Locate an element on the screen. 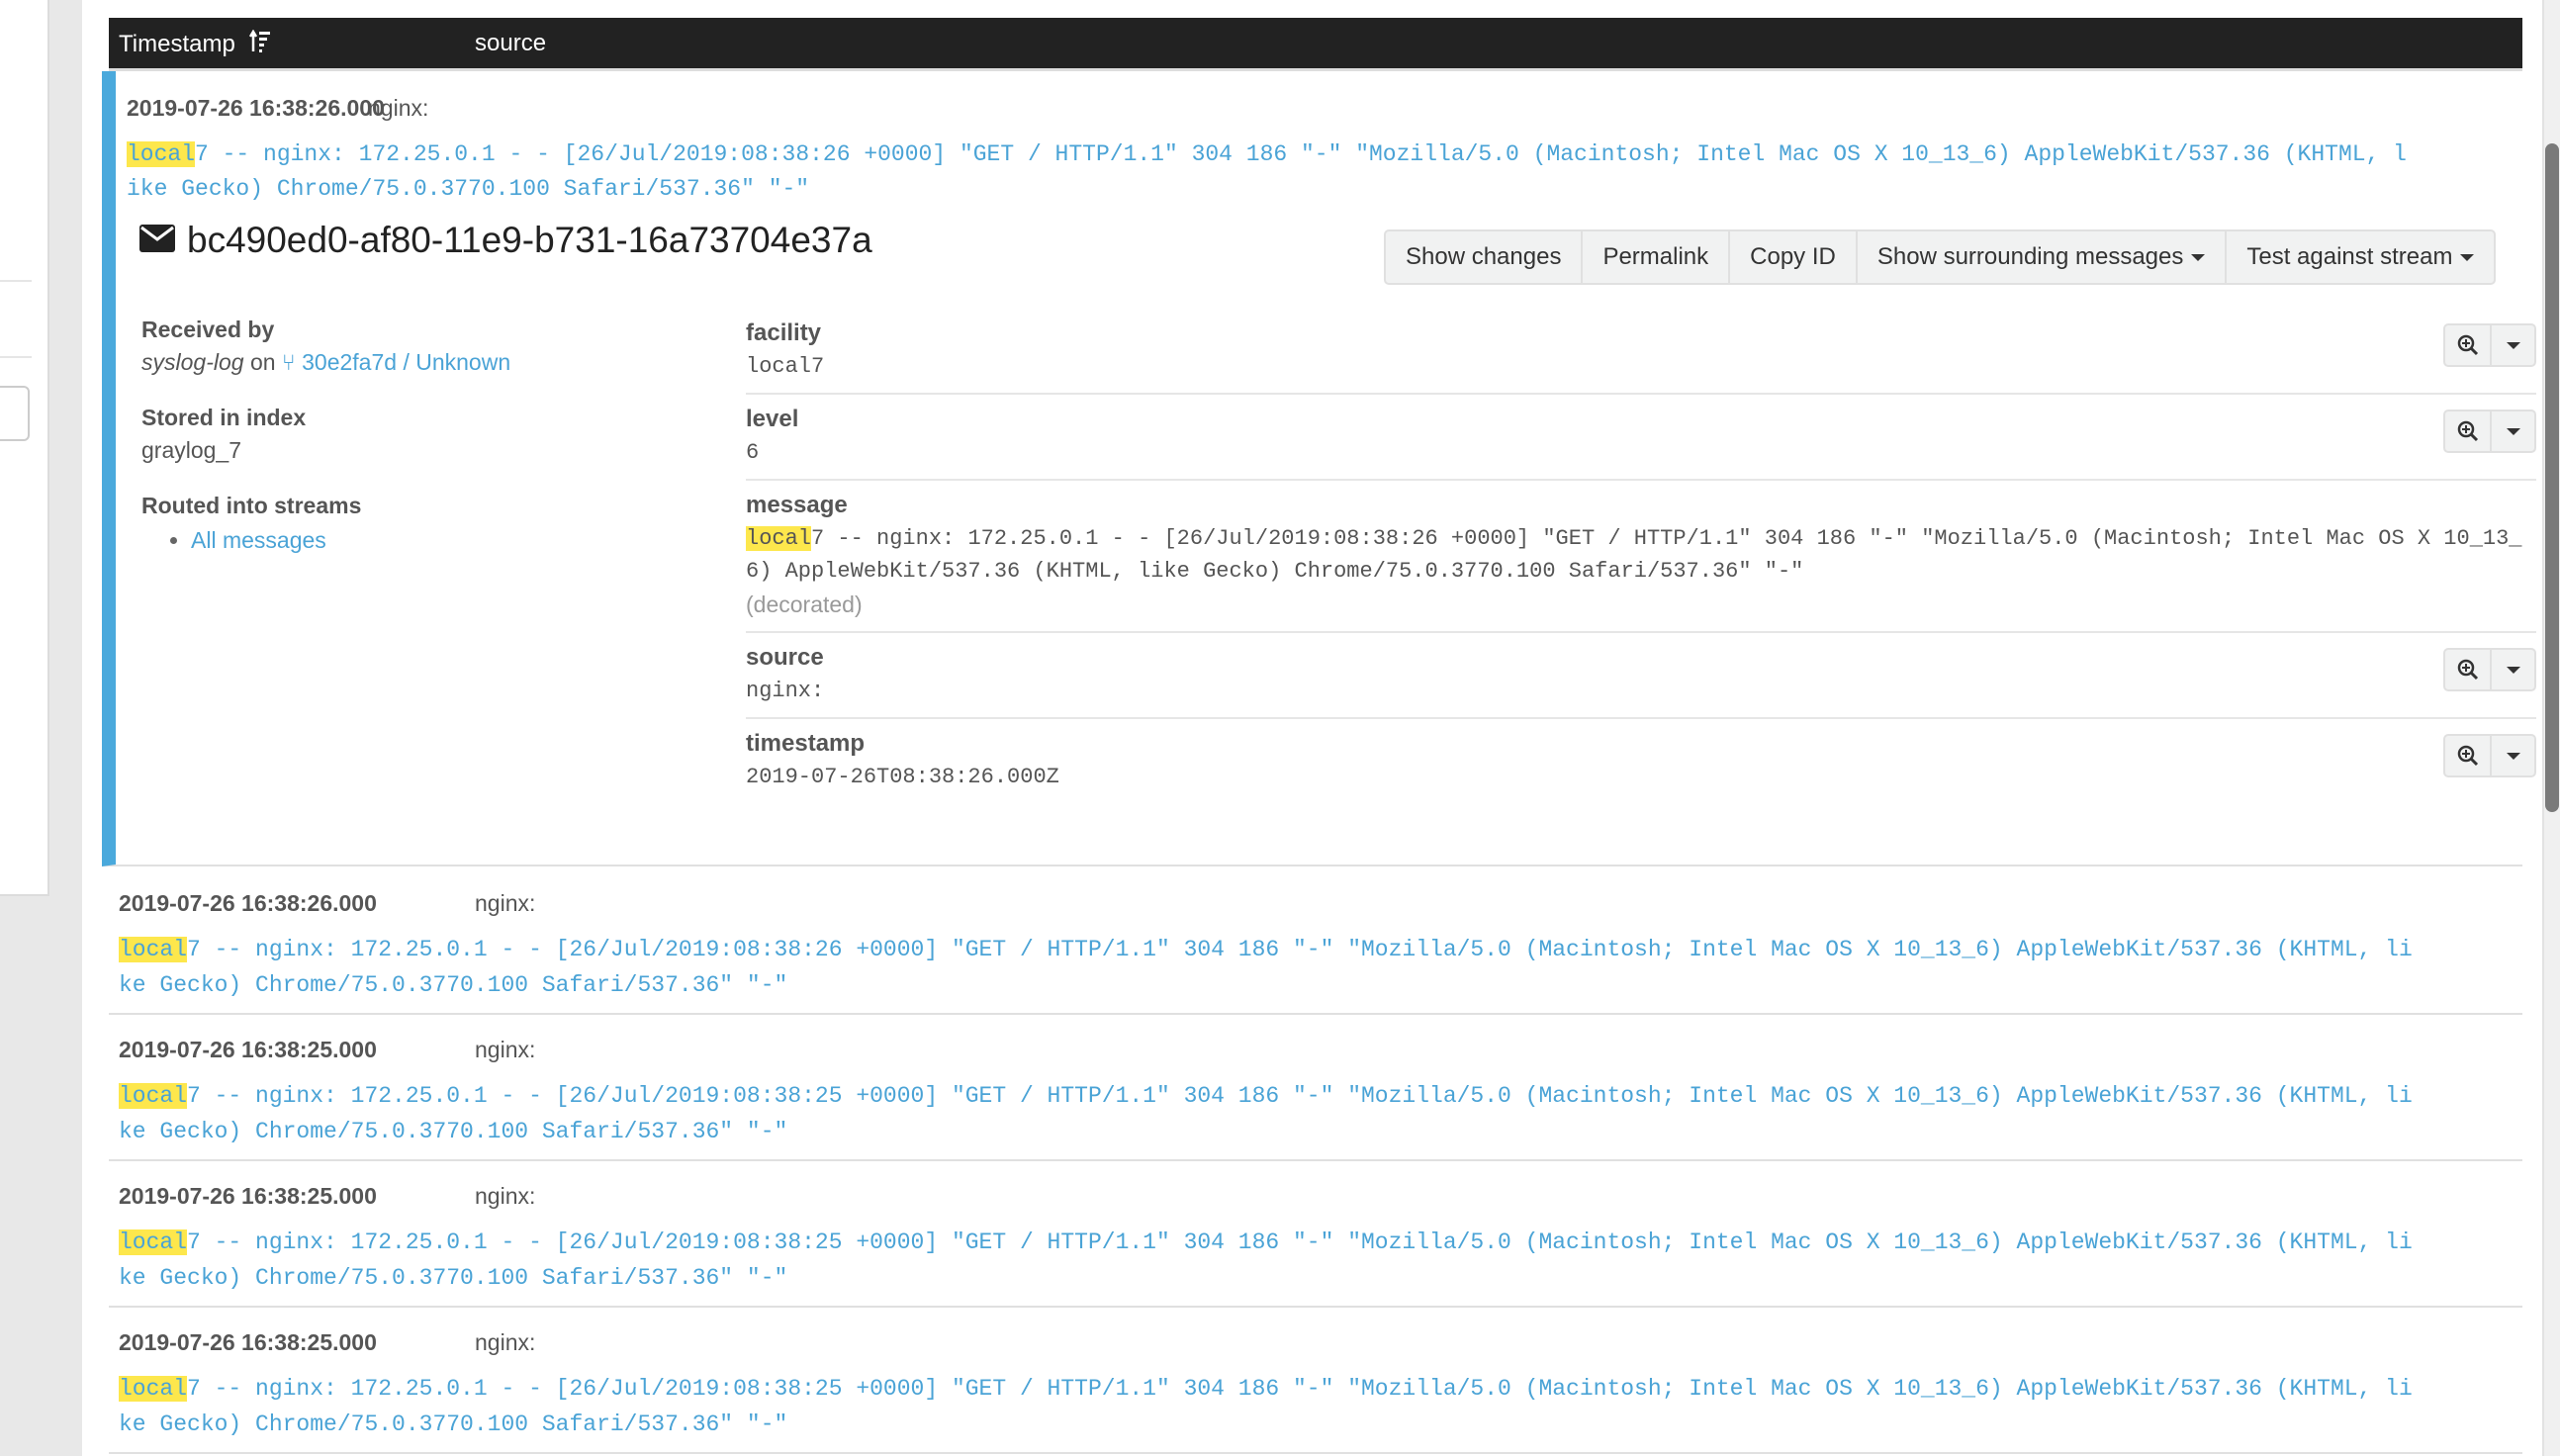  button-label: Test against stream is located at coordinates (2349, 256).